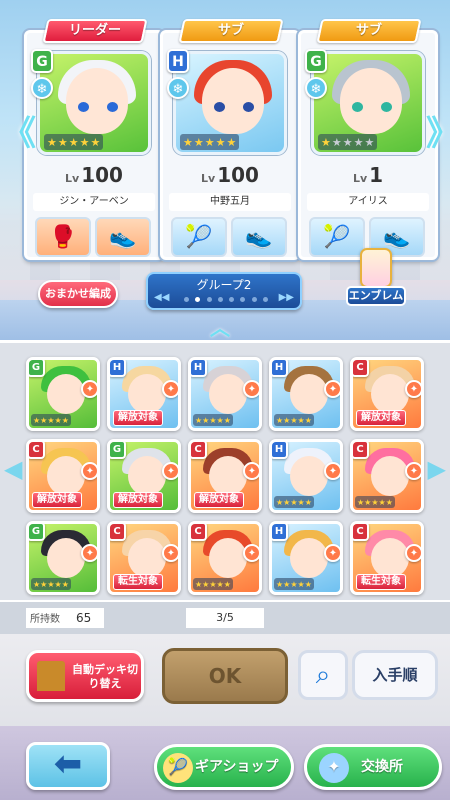 This screenshot has width=450, height=800. I want to click on sort-button: 入手順, so click(395, 675).